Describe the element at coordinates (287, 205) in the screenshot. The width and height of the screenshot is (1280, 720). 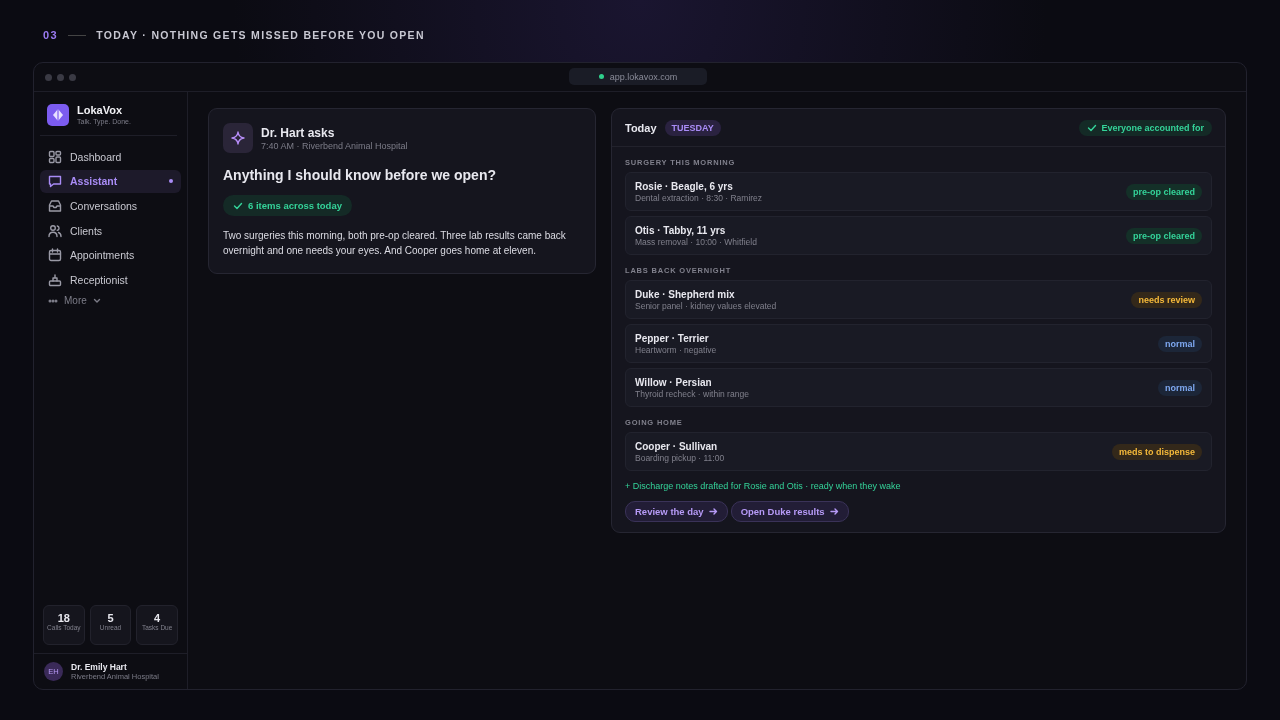
I see `summary-chip: 6 items across today` at that location.